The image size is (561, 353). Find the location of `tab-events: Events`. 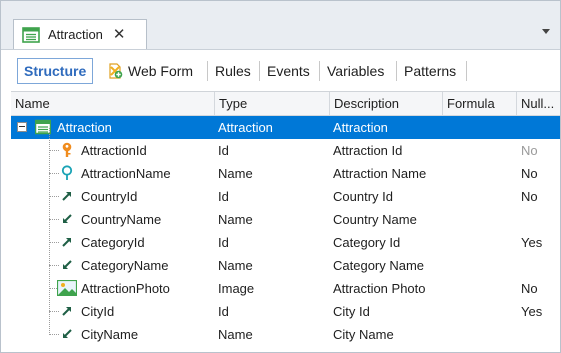

tab-events: Events is located at coordinates (288, 71).